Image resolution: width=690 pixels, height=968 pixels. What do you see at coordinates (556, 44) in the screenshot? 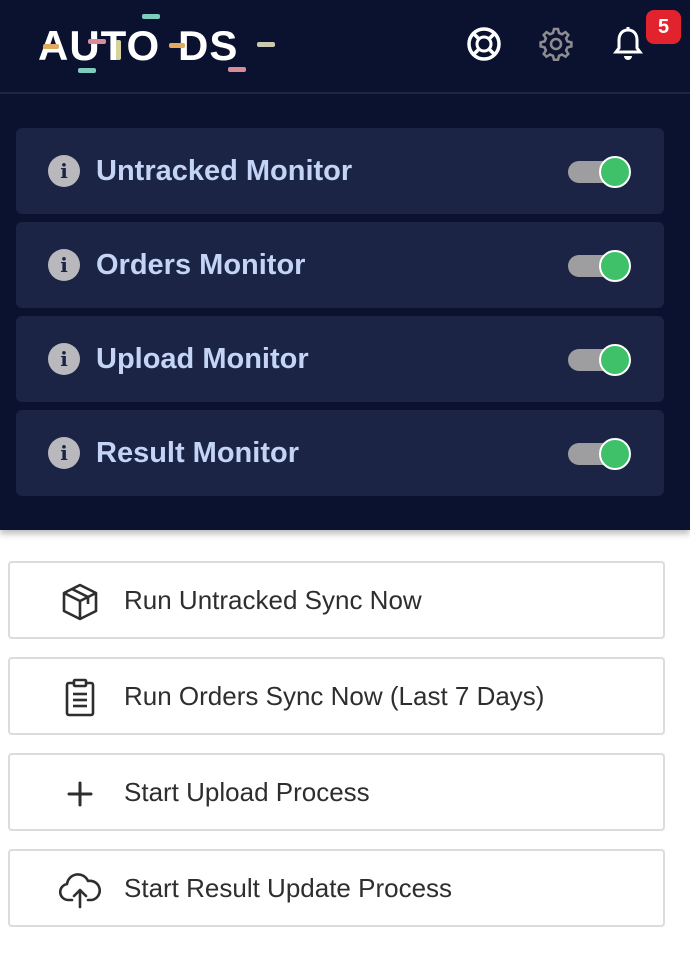
I see `gear-icon` at bounding box center [556, 44].